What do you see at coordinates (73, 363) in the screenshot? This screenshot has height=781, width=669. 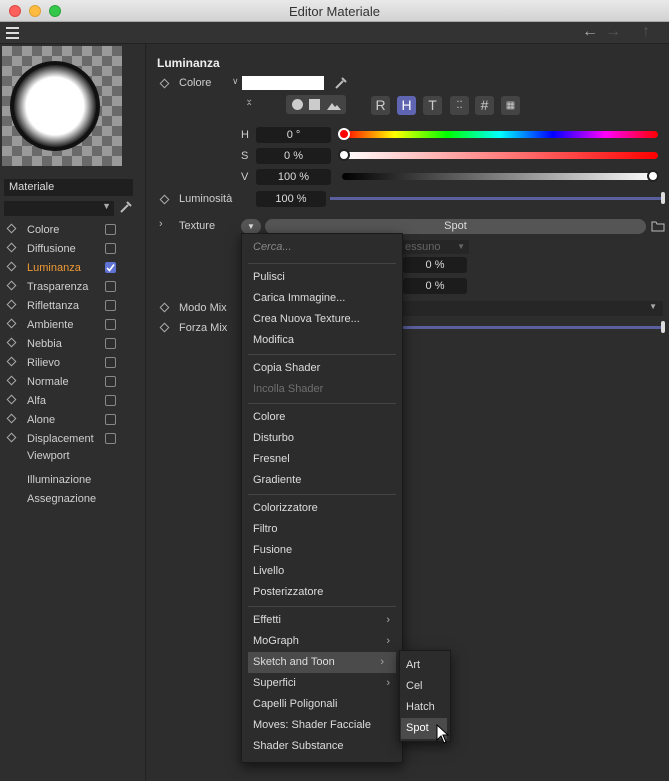 I see `sidebar-item-rilievo: Rilievo` at bounding box center [73, 363].